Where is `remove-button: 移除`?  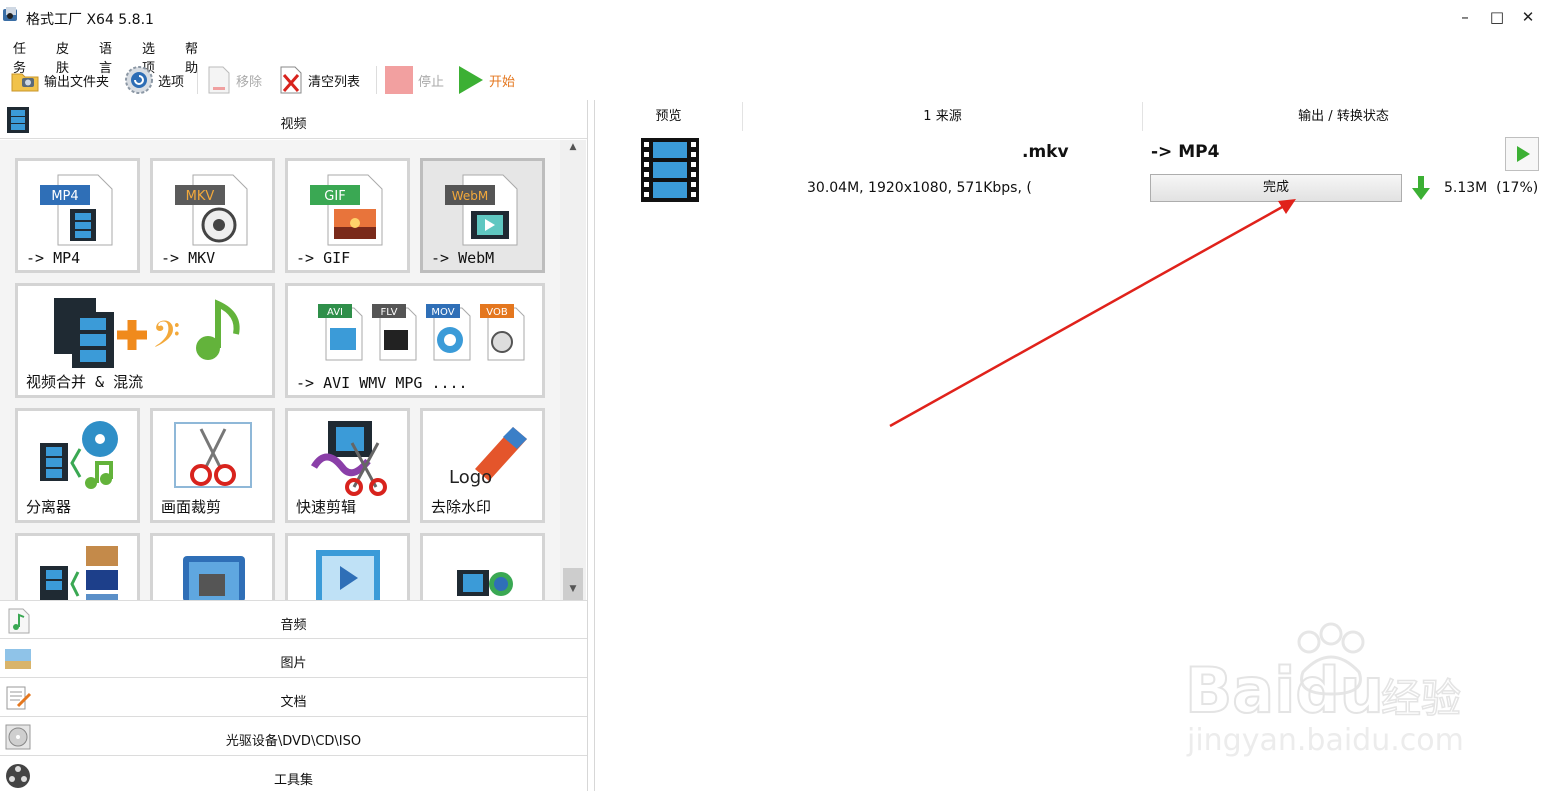
remove-button: 移除 is located at coordinates (234, 80).